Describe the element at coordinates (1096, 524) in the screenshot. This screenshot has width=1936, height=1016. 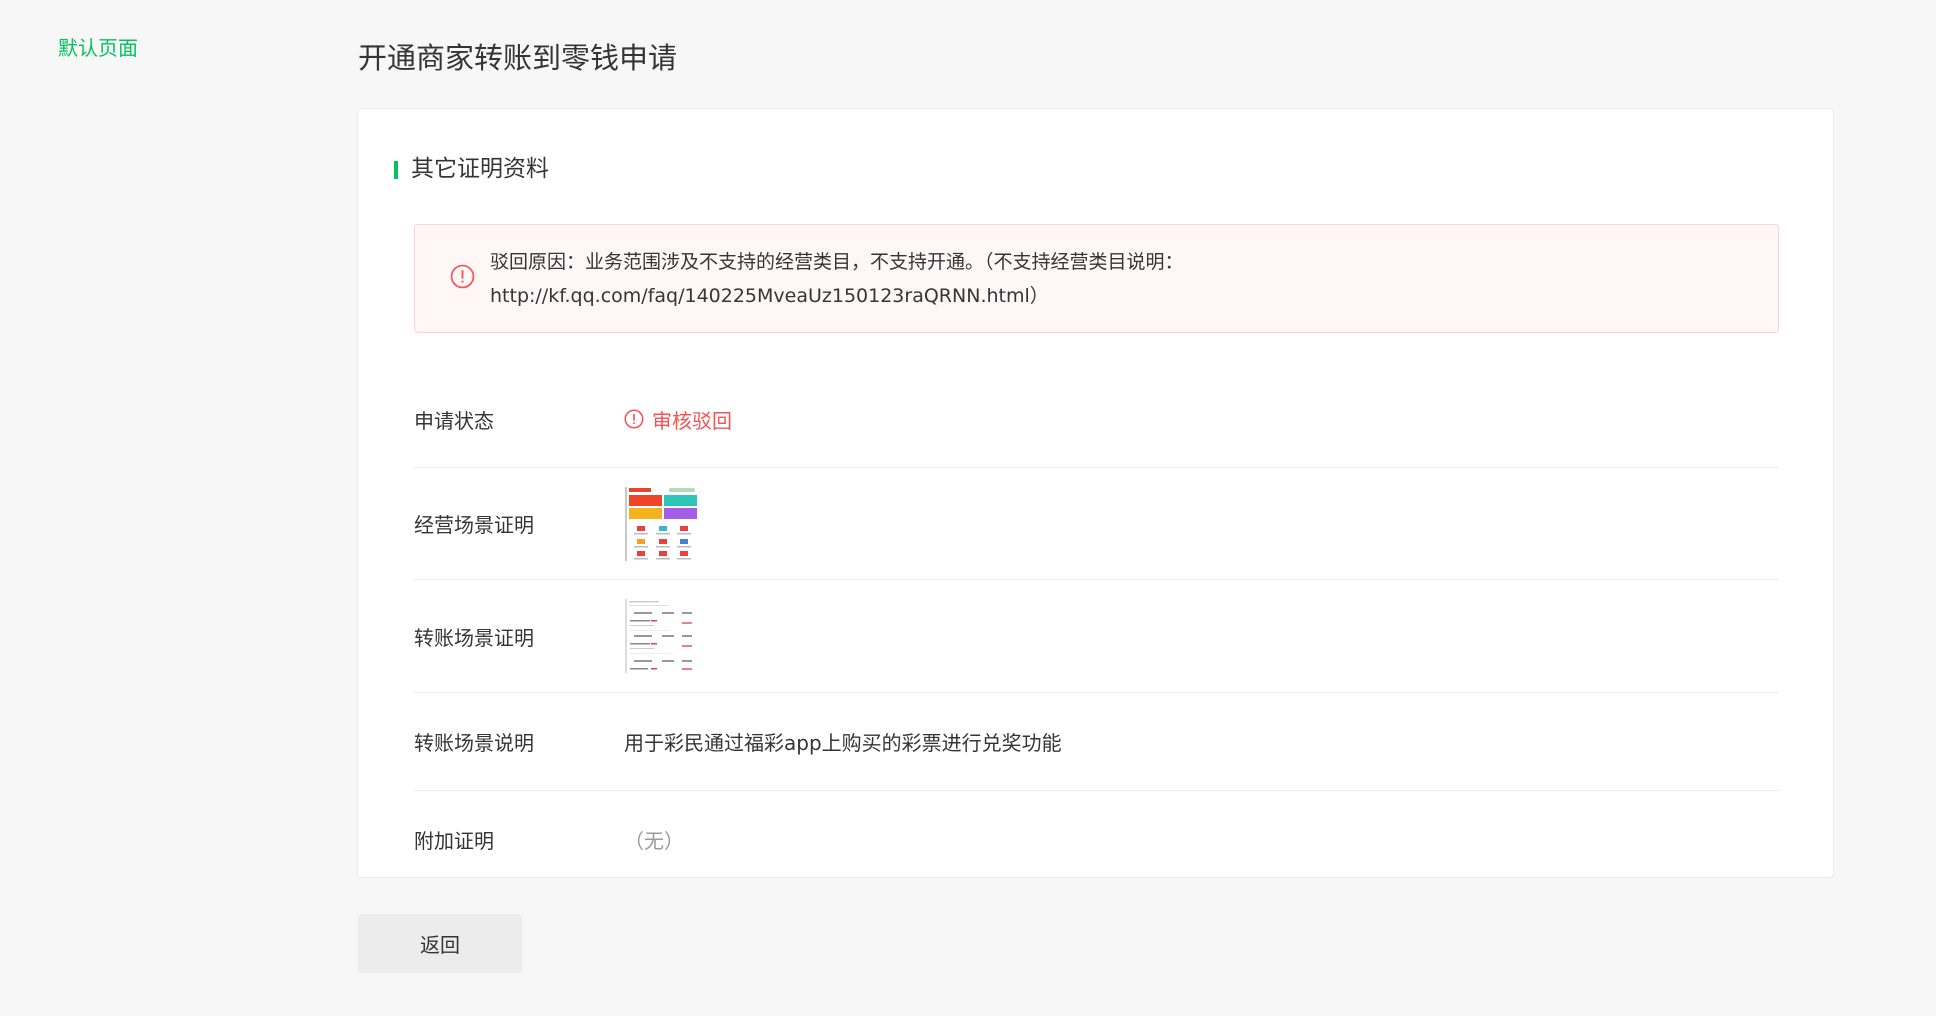
I see `business-proof-row: 经营场景证明` at that location.